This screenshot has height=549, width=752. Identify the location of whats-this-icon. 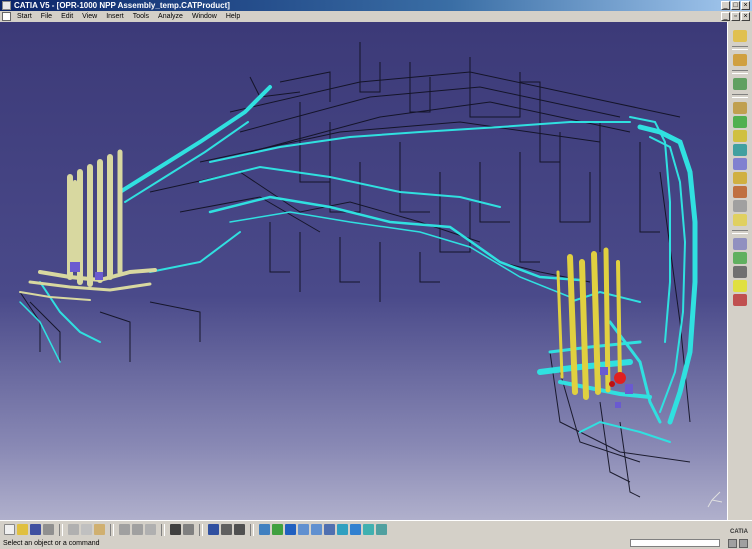
(150, 529).